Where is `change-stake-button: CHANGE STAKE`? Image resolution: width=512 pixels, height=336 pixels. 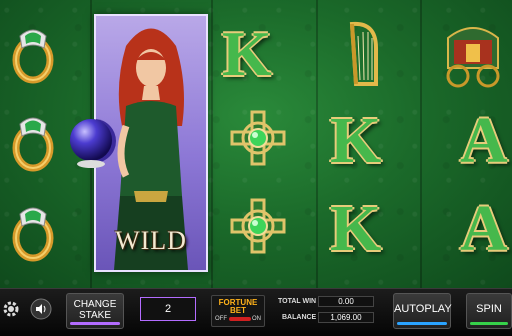 change-stake-button: CHANGE STAKE is located at coordinates (95, 311).